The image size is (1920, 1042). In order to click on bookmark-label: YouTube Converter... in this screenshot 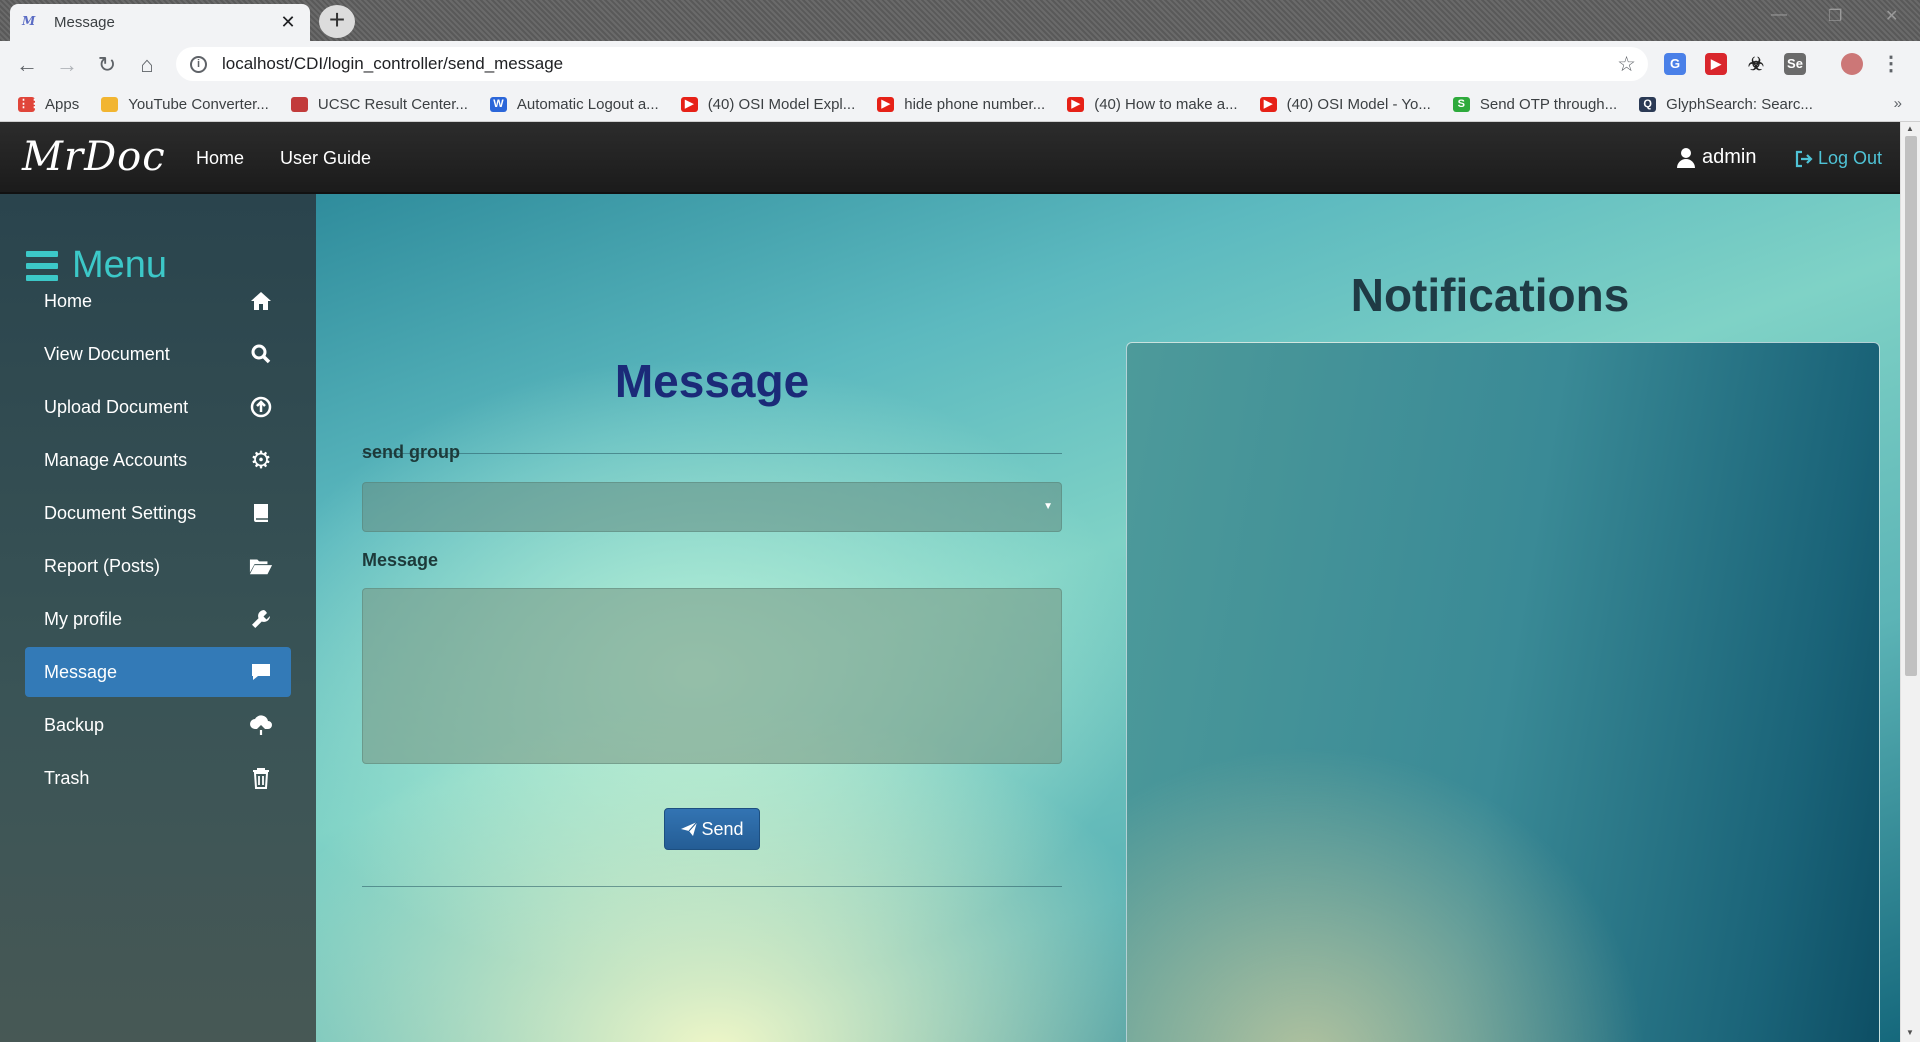, I will do `click(198, 104)`.